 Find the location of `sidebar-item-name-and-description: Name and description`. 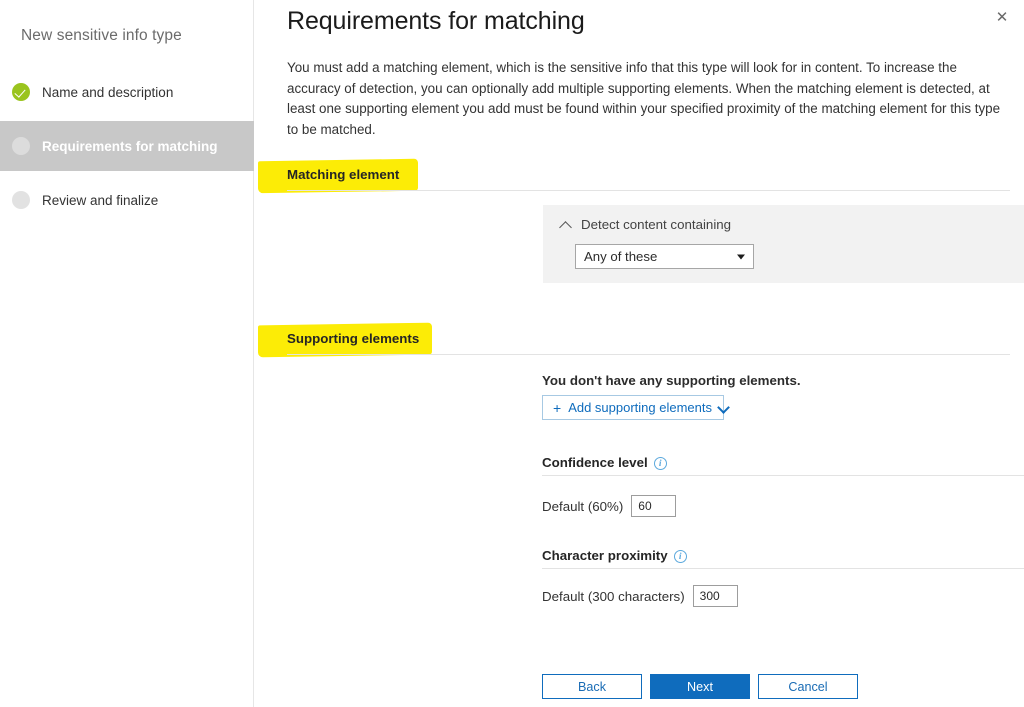

sidebar-item-name-and-description: Name and description is located at coordinates (127, 92).